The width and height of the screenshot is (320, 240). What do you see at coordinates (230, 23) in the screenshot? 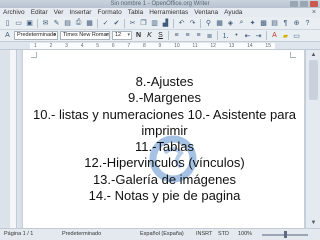
I see `show-draw-icon: ◈` at bounding box center [230, 23].